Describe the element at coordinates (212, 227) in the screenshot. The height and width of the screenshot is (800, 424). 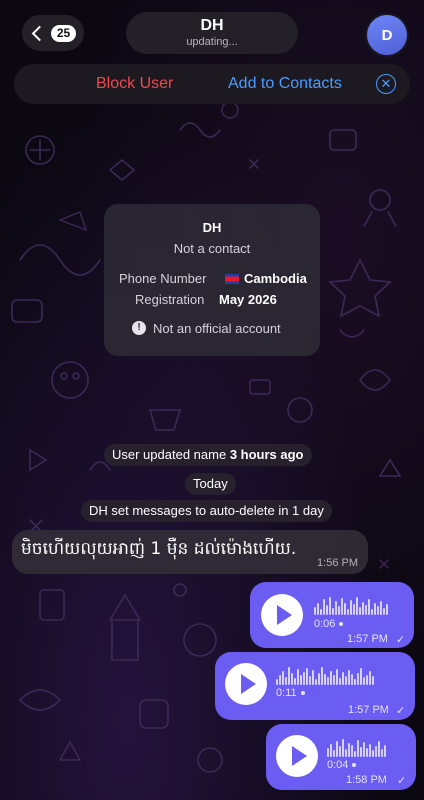
I see `card-contact-name: DH` at that location.